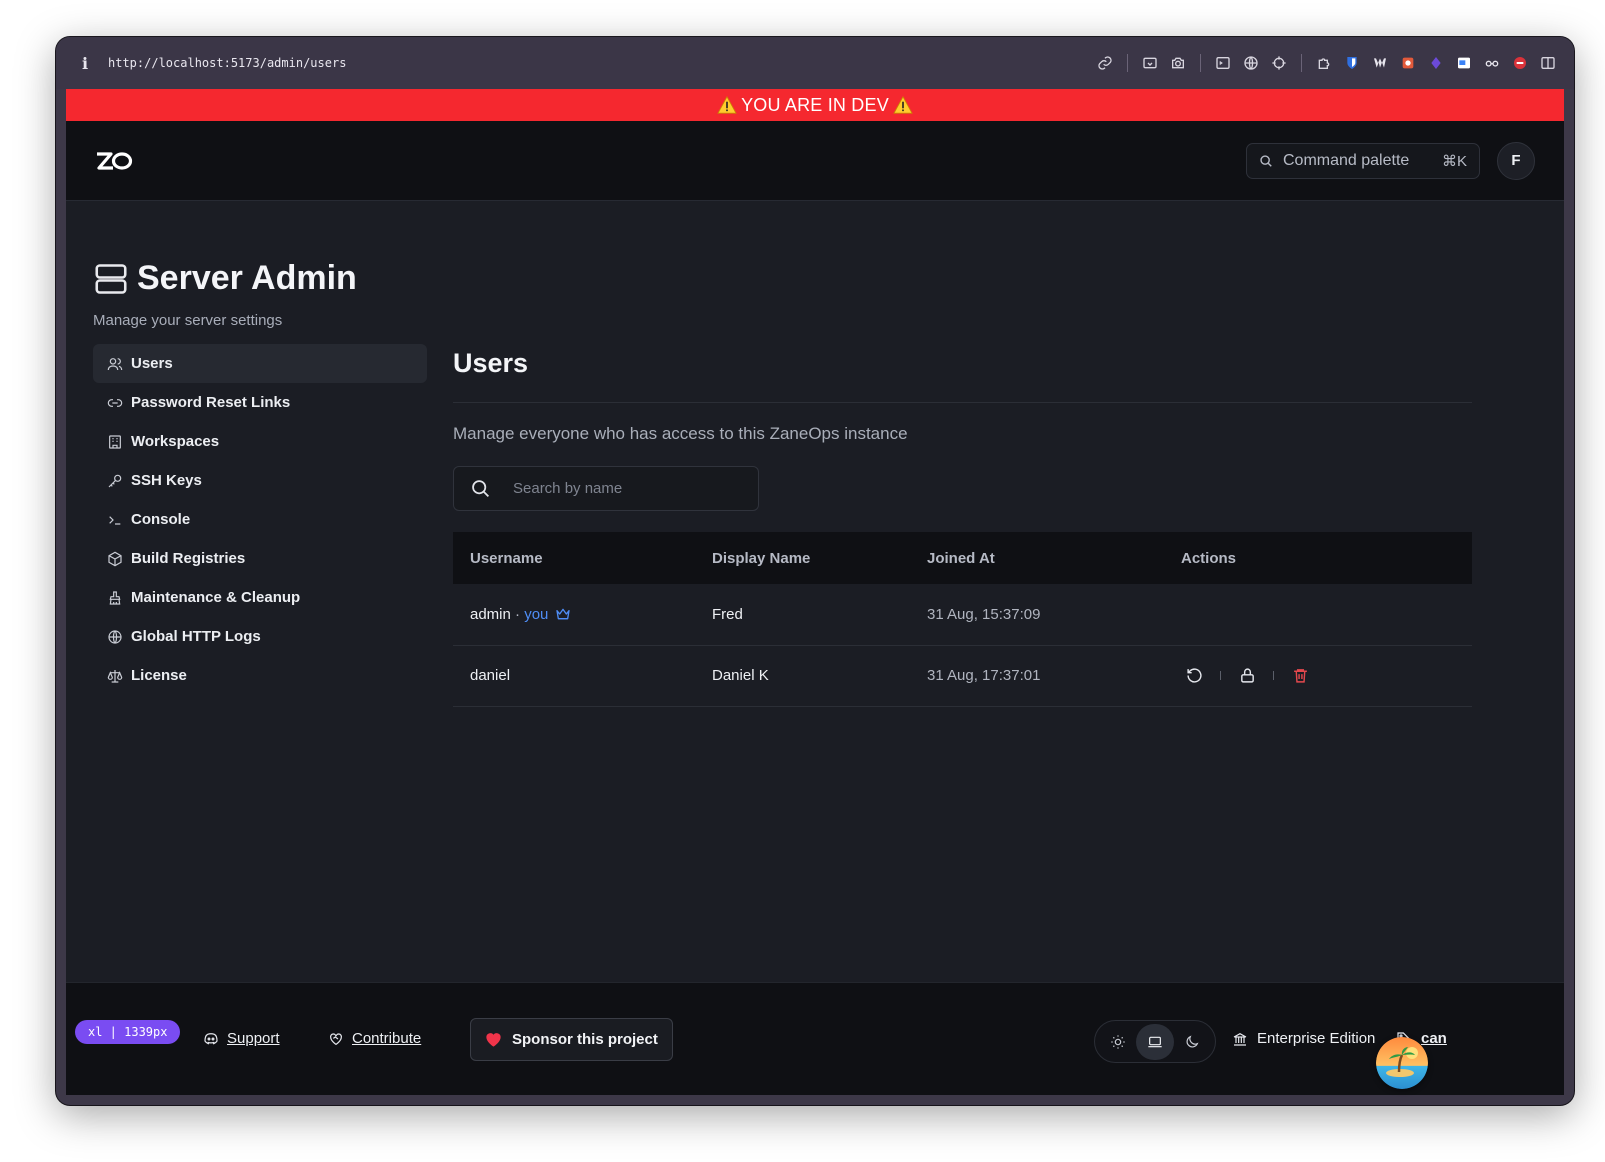 This screenshot has height=1162, width=1605. I want to click on lock-user-button, so click(1247, 676).